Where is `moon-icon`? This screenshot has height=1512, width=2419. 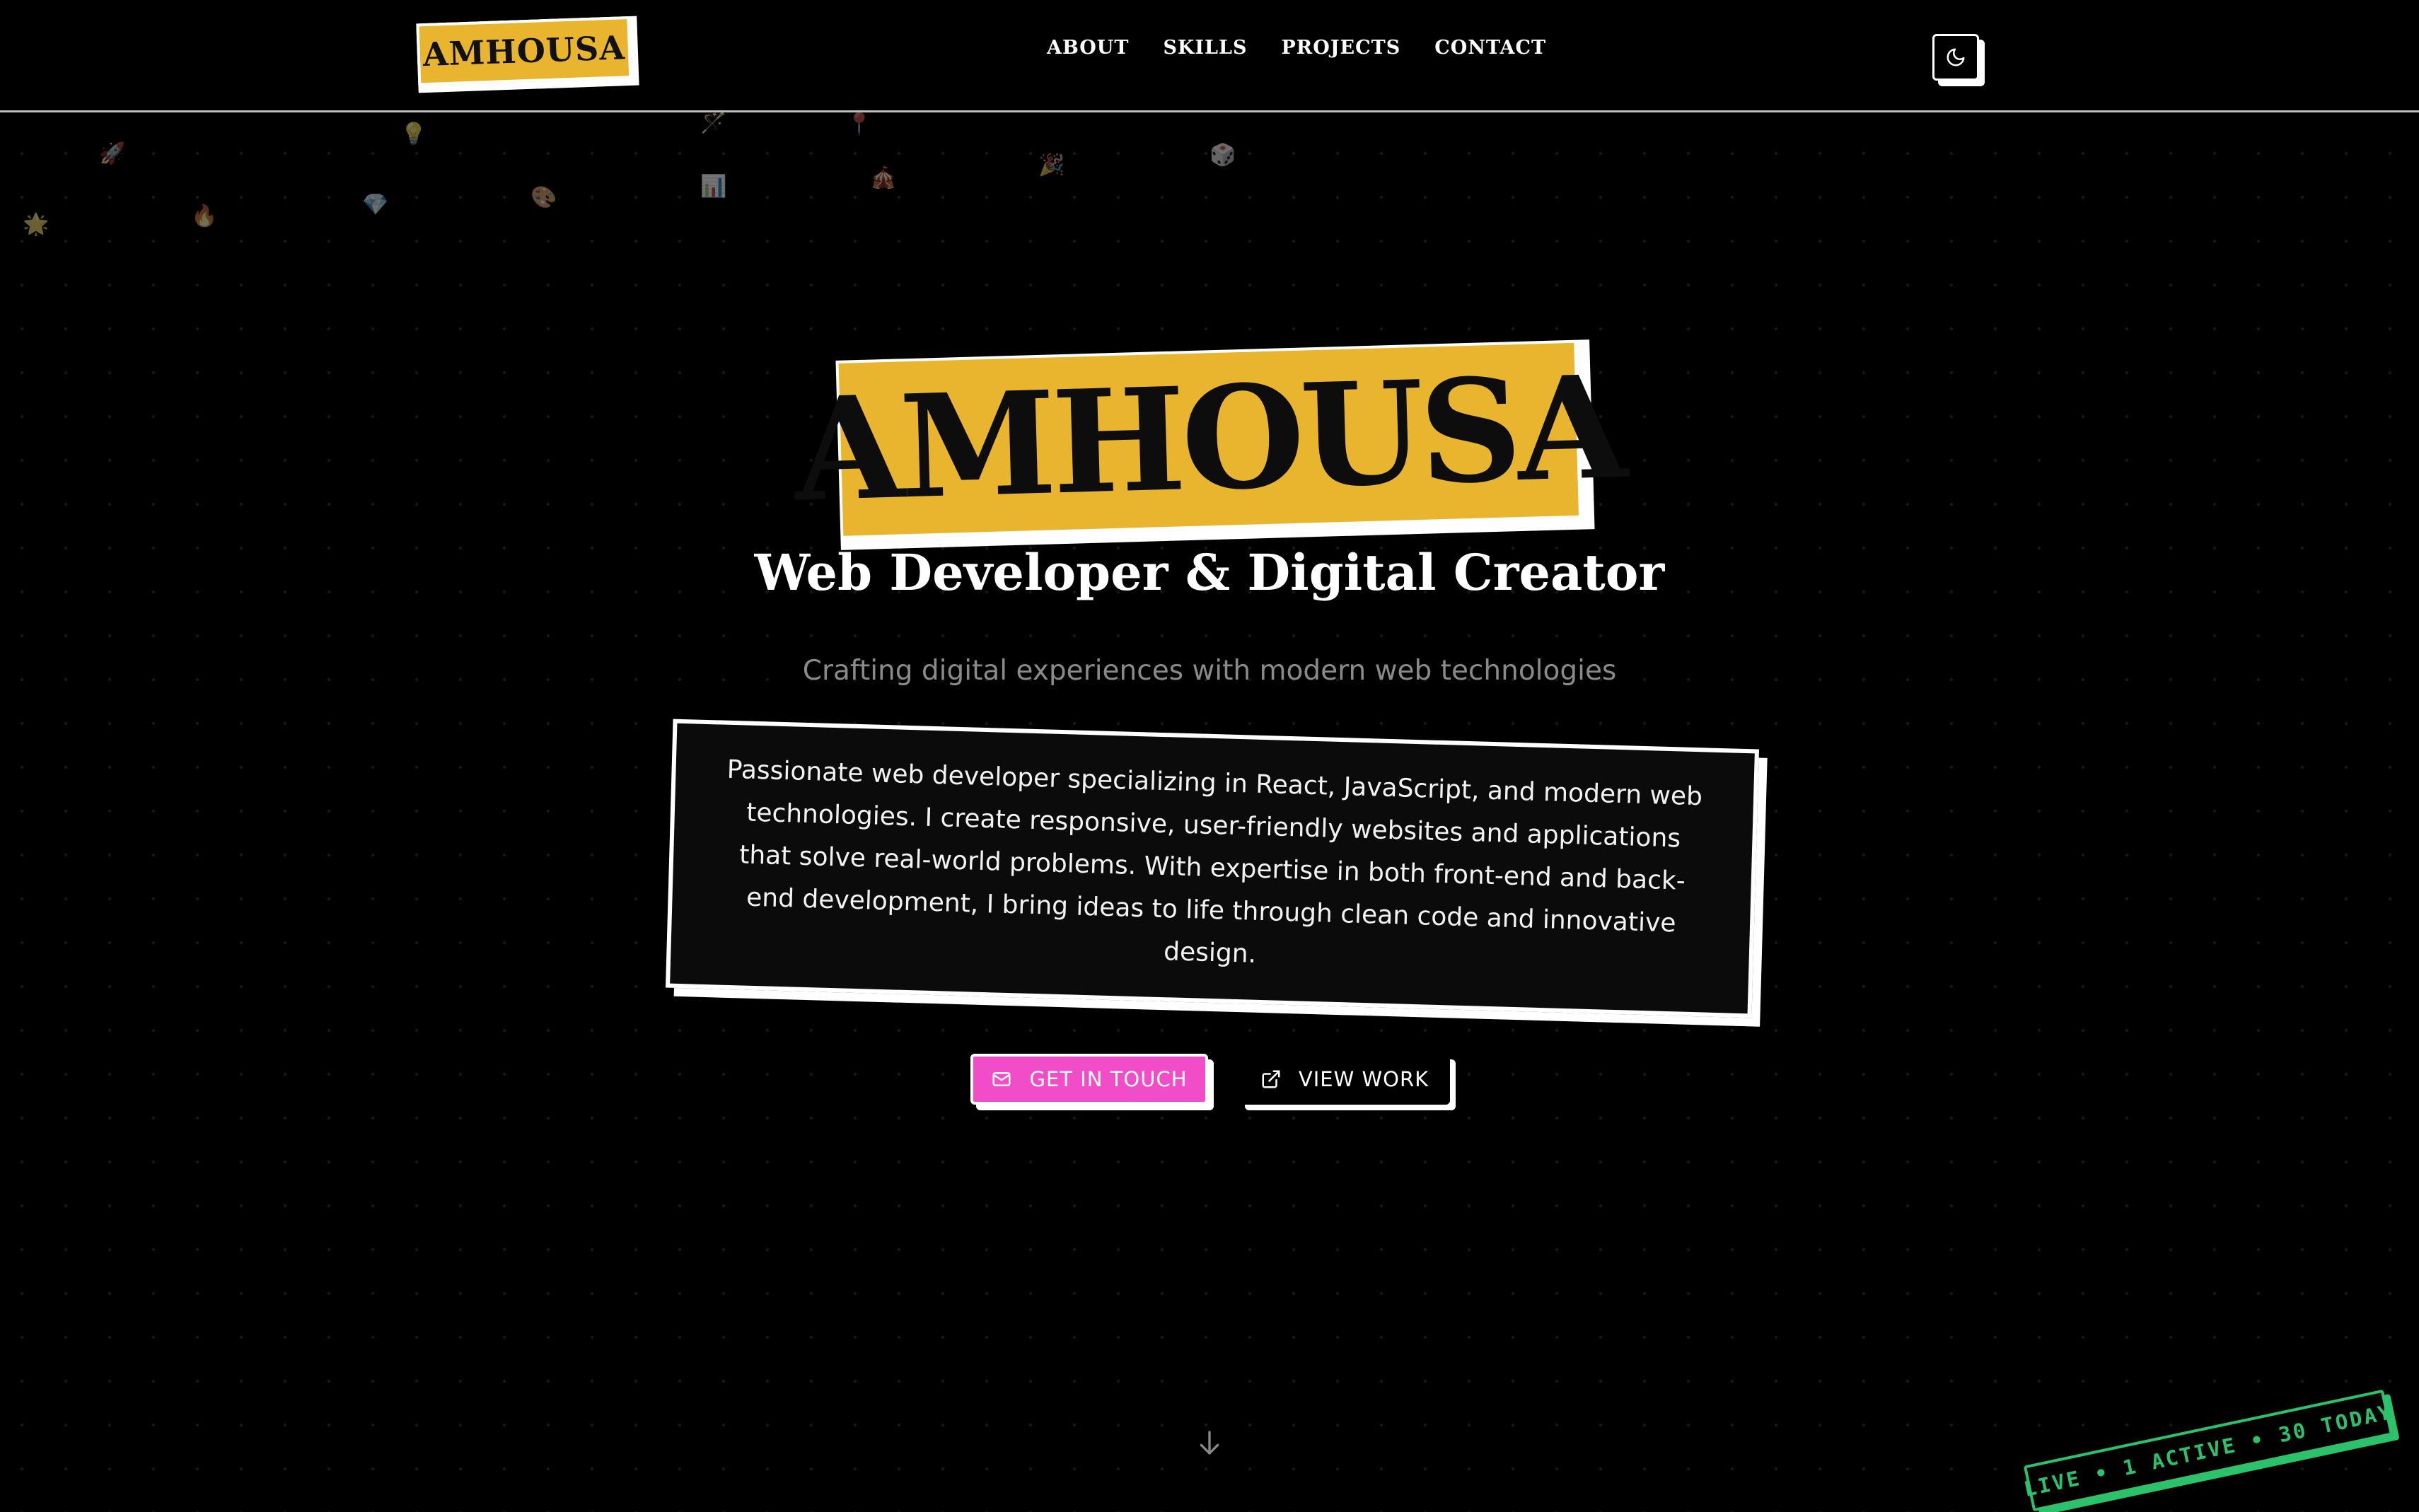
moon-icon is located at coordinates (1956, 57).